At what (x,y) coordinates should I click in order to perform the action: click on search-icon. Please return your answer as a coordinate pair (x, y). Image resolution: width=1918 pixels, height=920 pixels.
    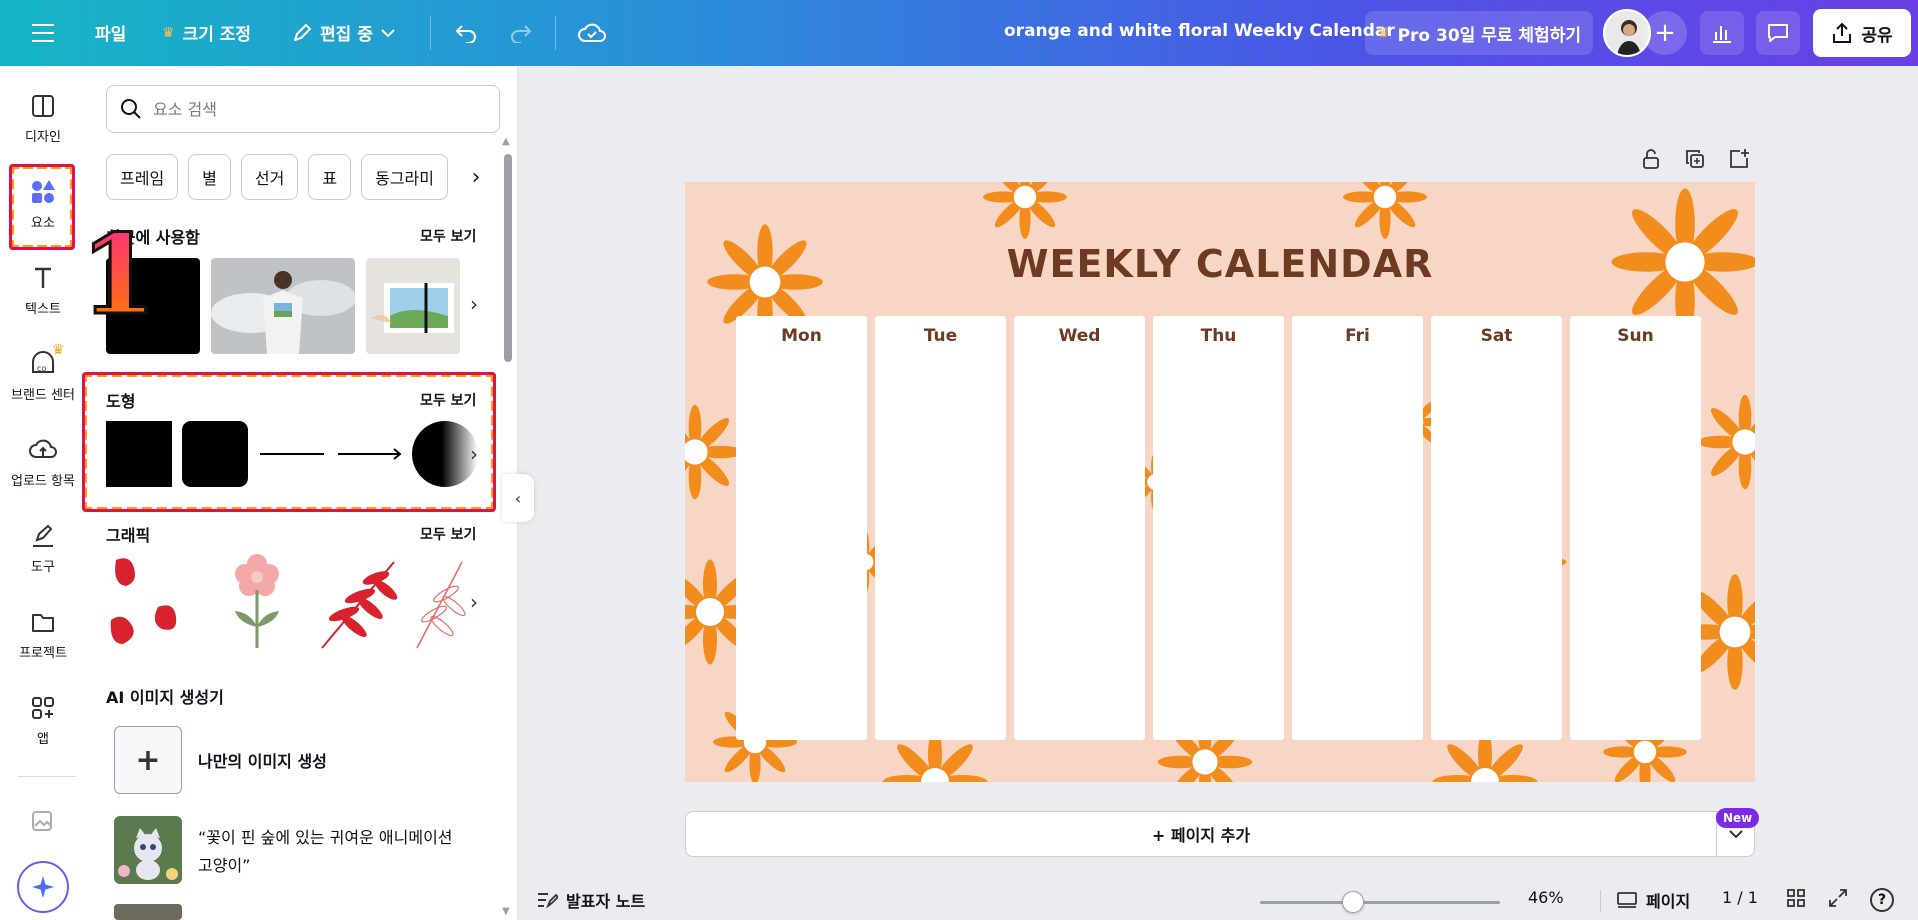
    Looking at the image, I should click on (131, 109).